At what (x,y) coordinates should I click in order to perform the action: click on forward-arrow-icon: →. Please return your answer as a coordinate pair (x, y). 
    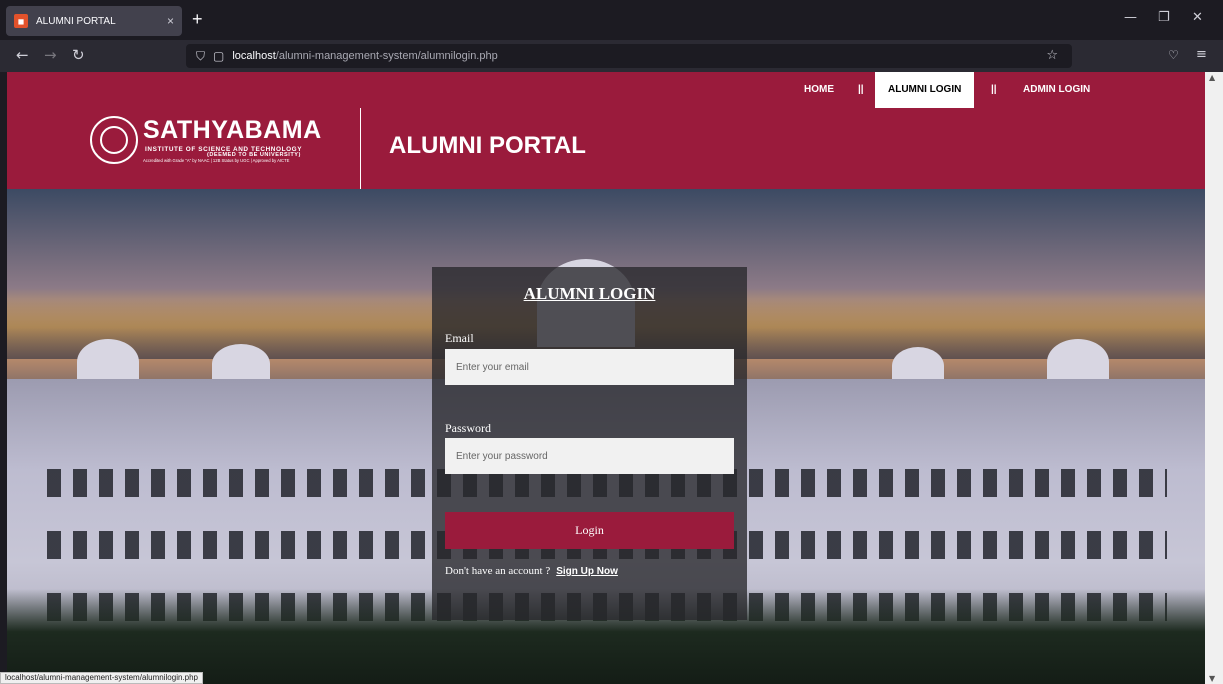
    Looking at the image, I should click on (50, 55).